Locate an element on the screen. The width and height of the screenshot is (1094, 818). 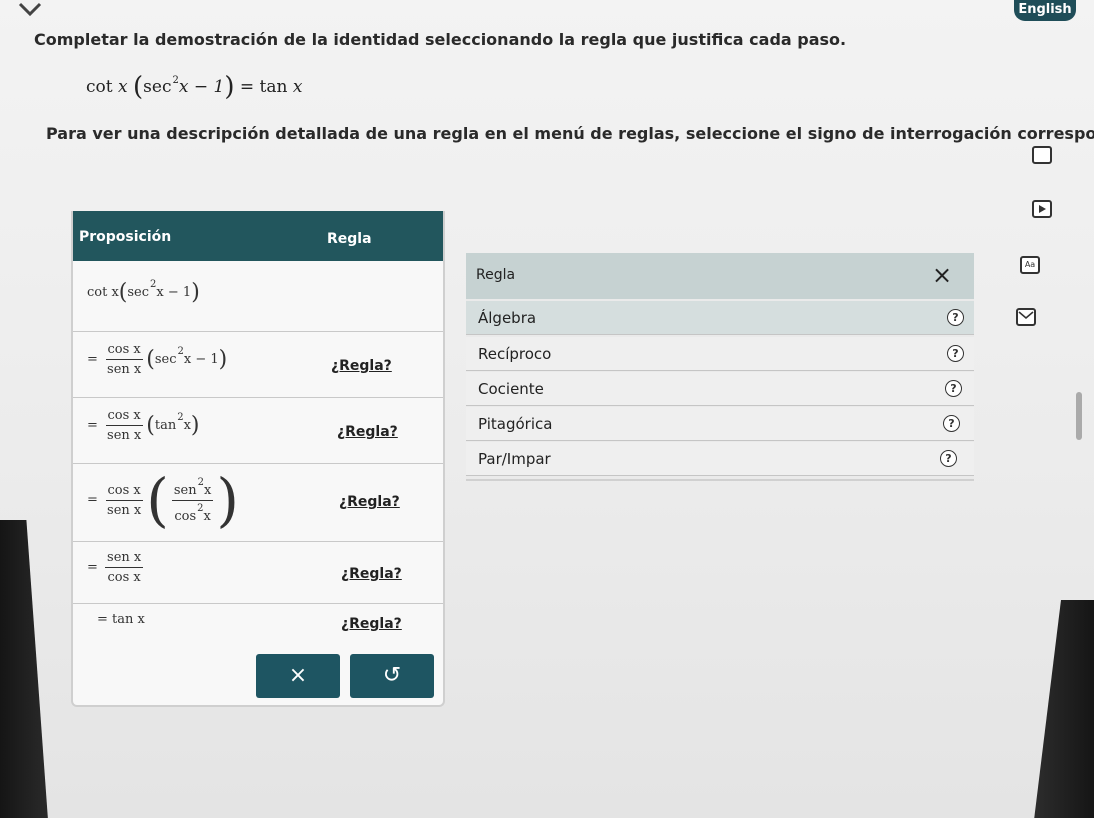
stmt4-den: sen x is located at coordinates (124, 510).